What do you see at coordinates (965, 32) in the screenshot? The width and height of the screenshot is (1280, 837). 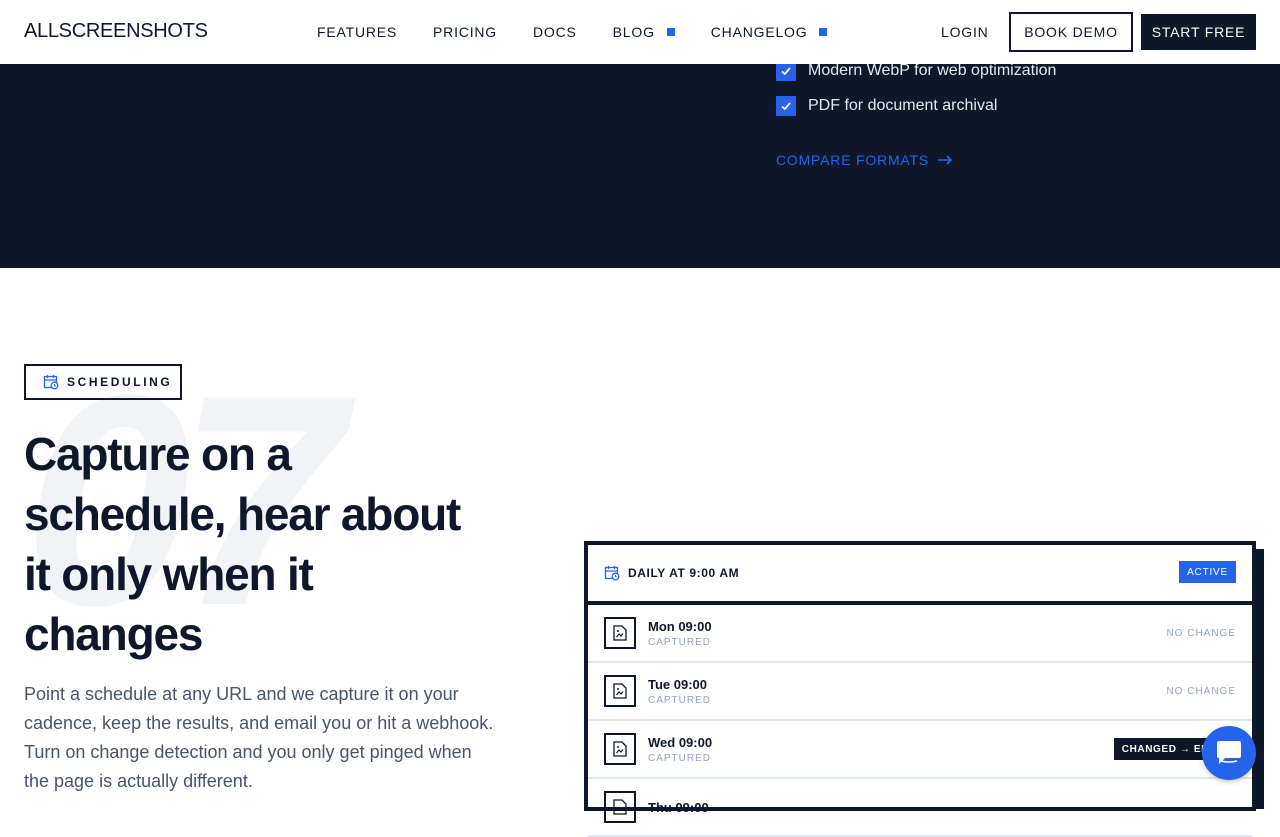 I see `login-link: LOGIN` at bounding box center [965, 32].